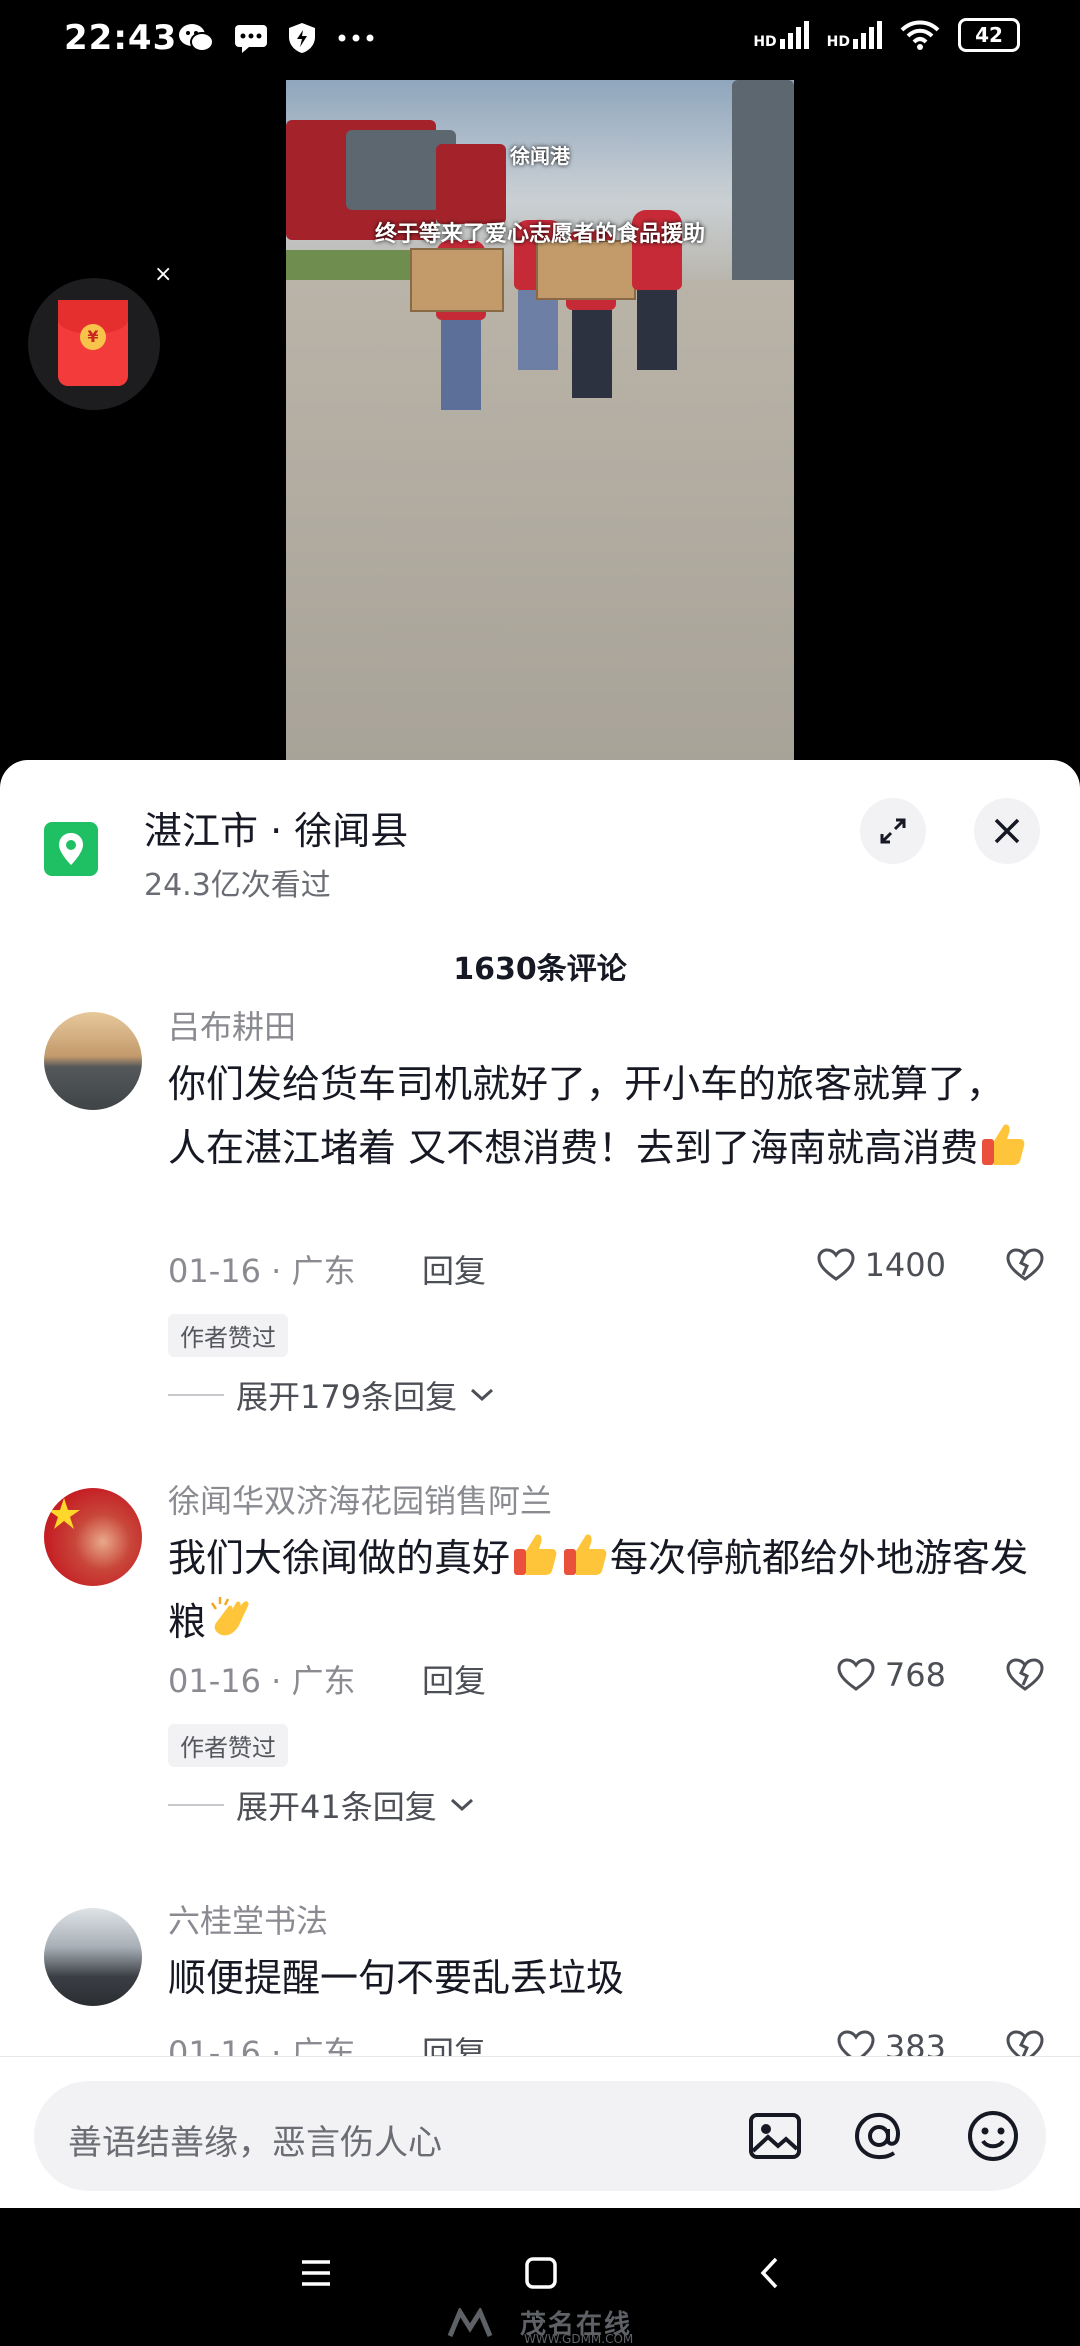 Image resolution: width=1080 pixels, height=2346 pixels. I want to click on expand-icon, so click(893, 831).